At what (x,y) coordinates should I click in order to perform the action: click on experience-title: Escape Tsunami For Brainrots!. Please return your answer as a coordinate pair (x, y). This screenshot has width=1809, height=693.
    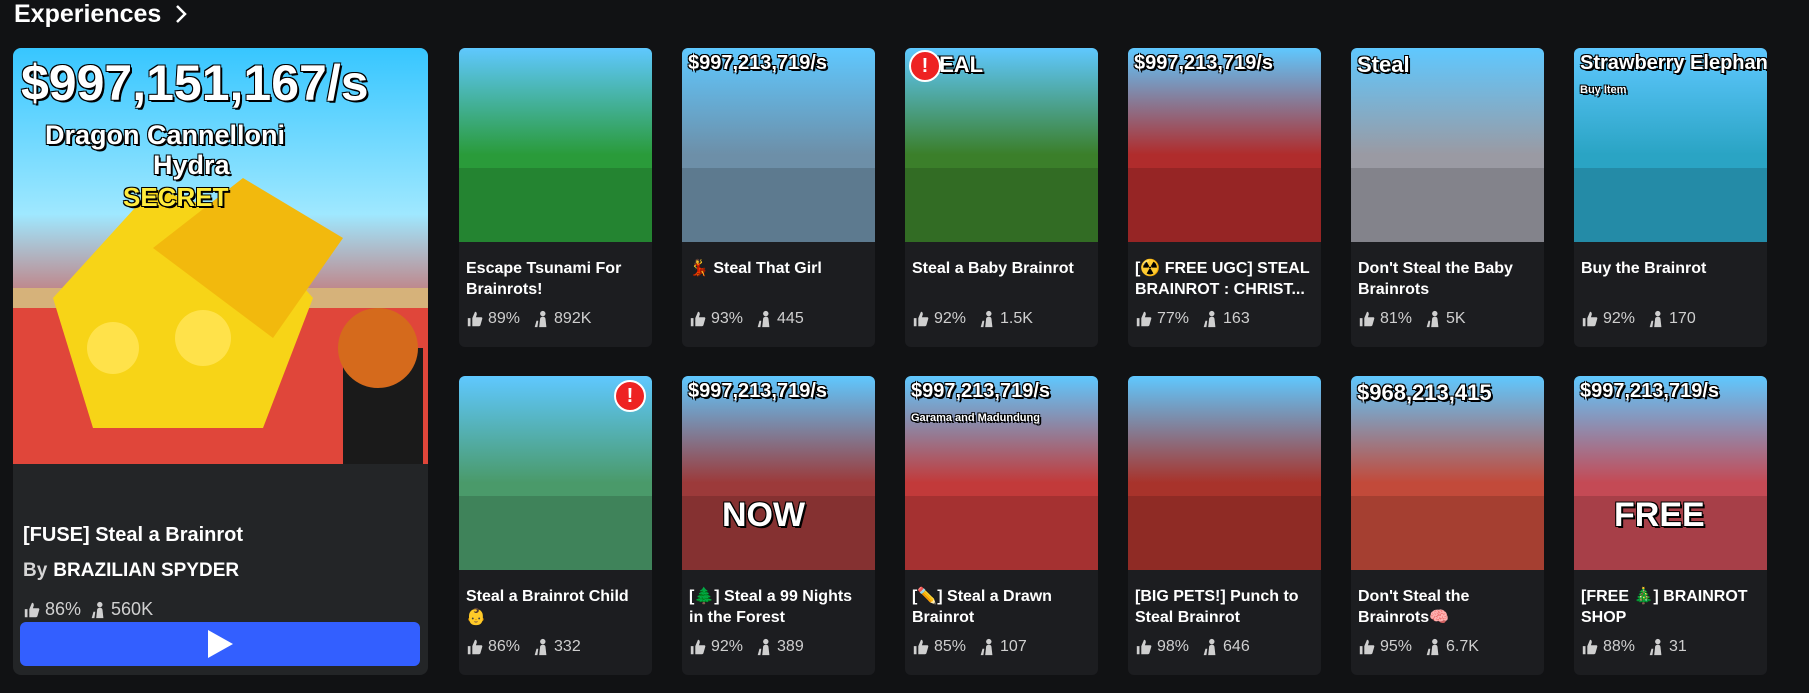
    Looking at the image, I should click on (556, 279).